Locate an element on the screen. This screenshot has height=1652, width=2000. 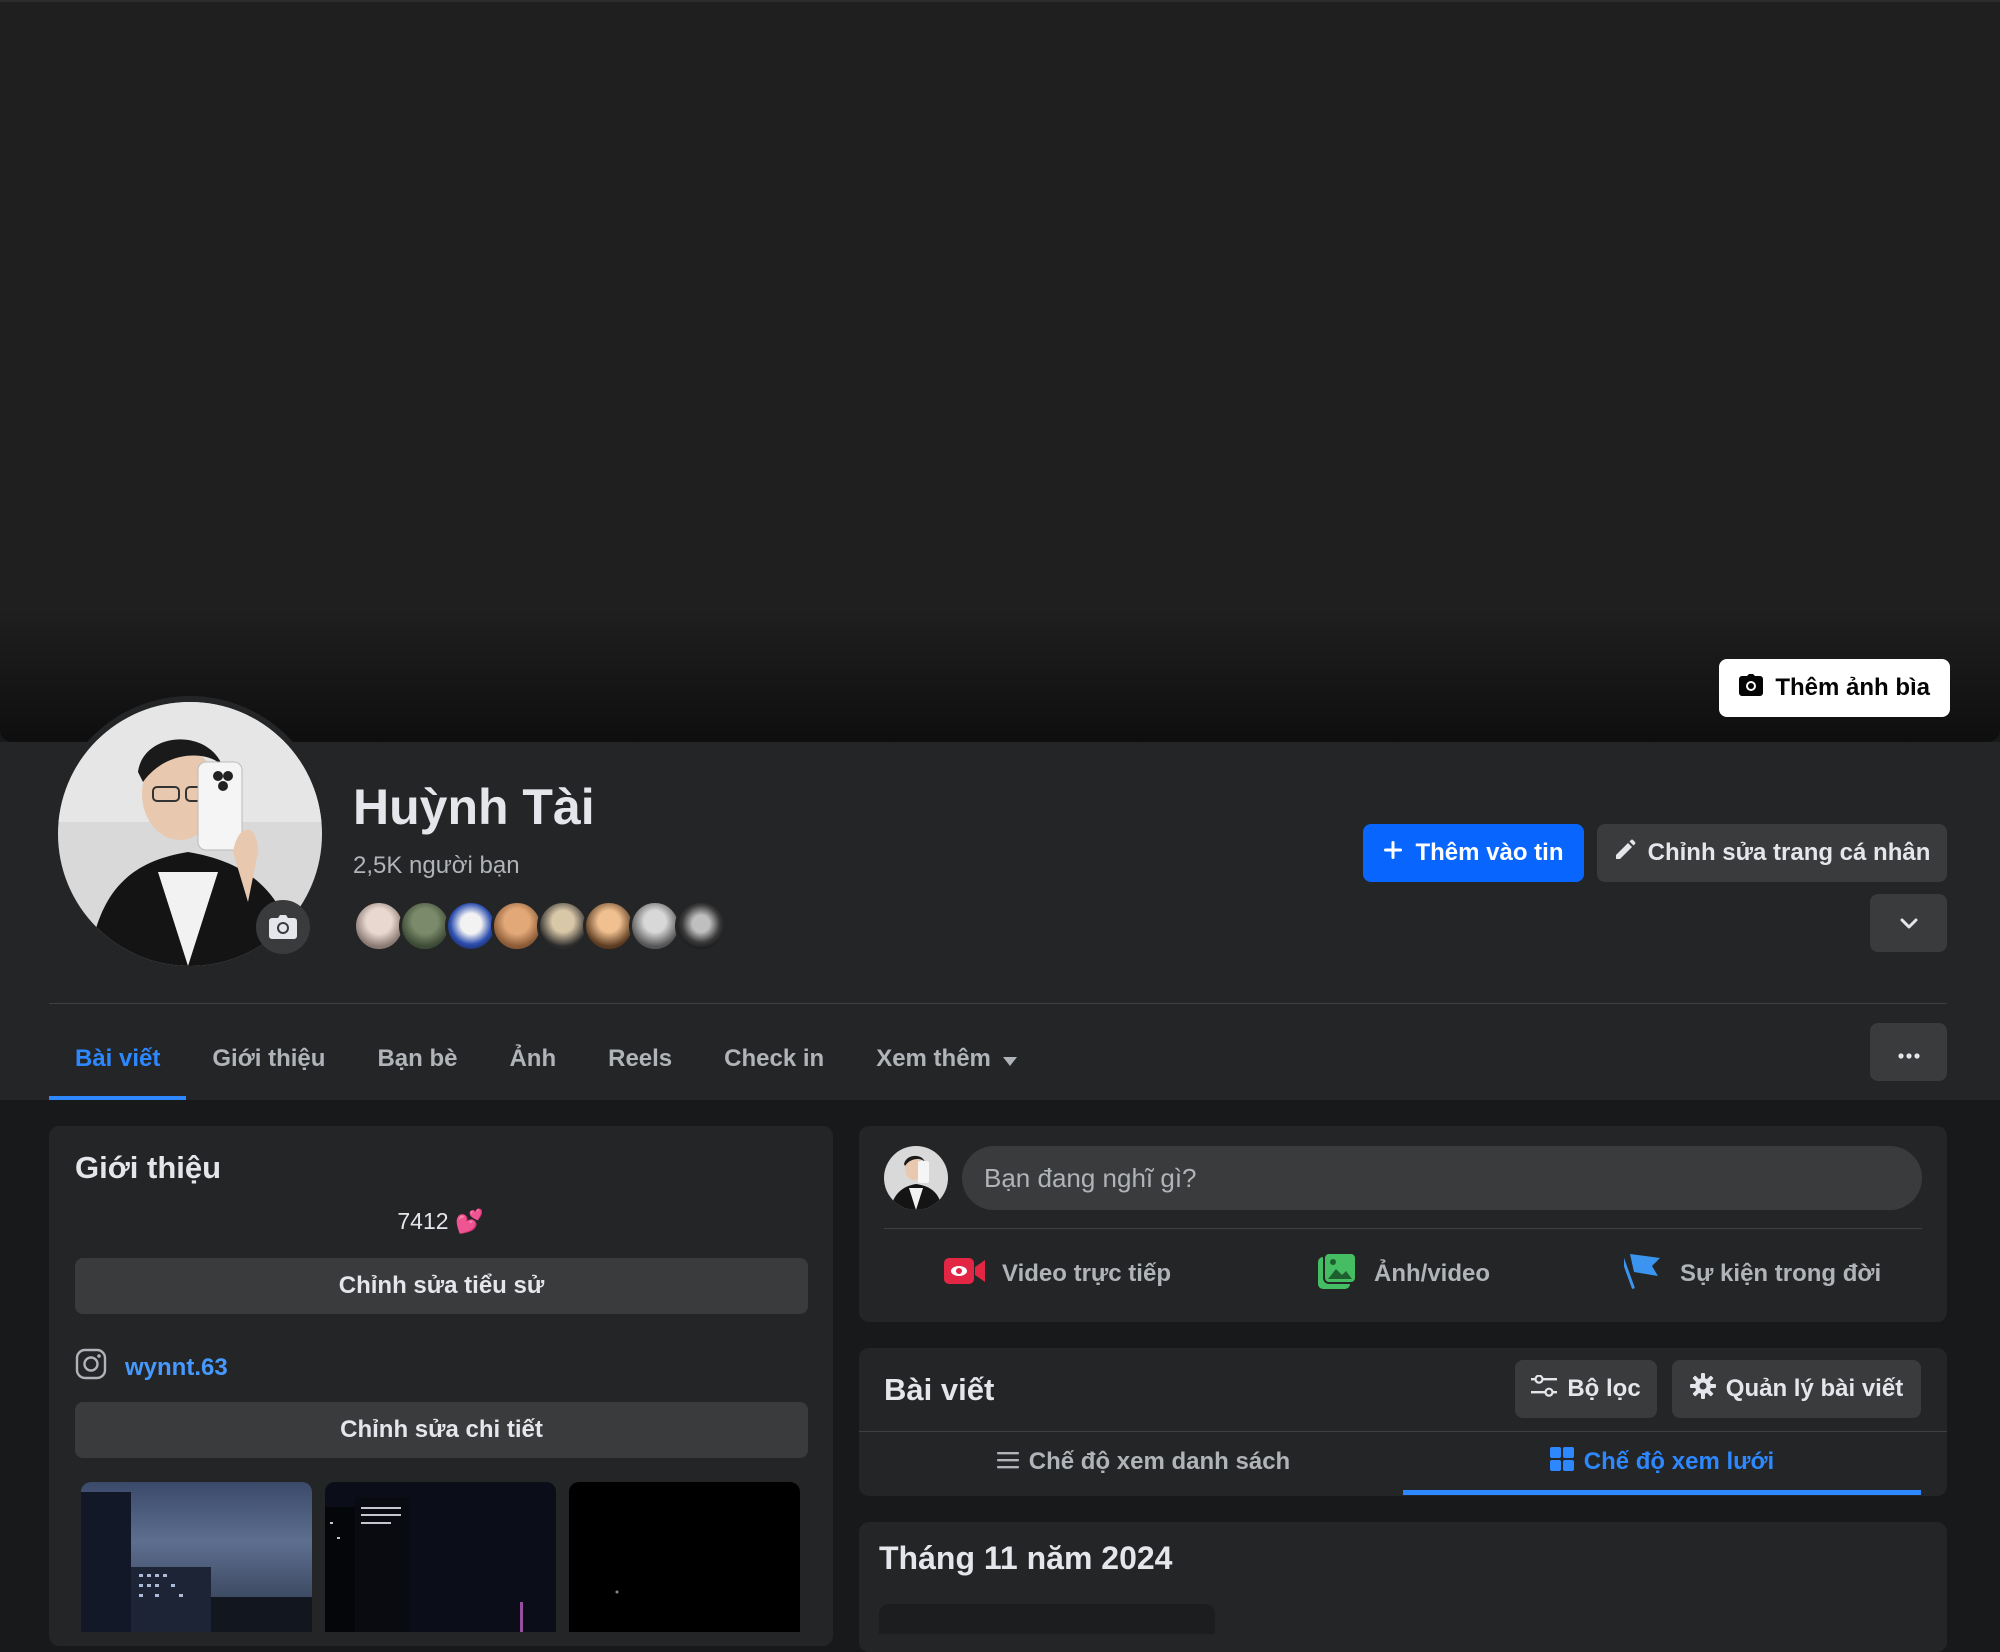
tab-about: Giới thiệu is located at coordinates (268, 1059).